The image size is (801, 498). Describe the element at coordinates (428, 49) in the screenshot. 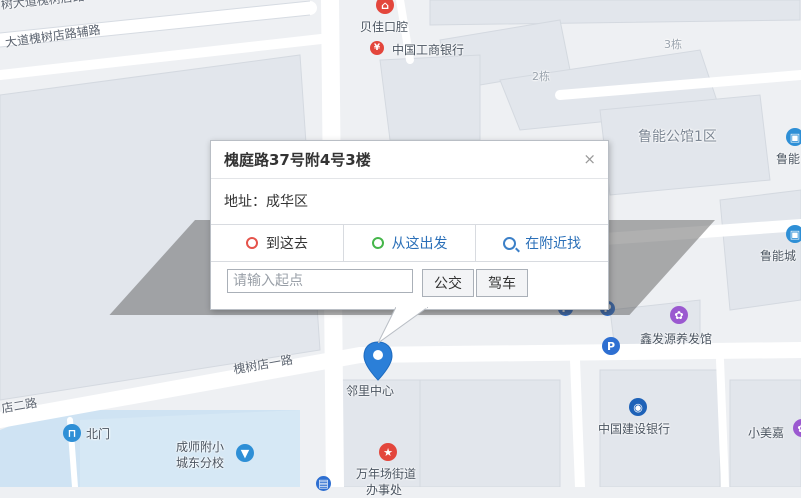

I see `poi-label: 中国工商银行` at that location.